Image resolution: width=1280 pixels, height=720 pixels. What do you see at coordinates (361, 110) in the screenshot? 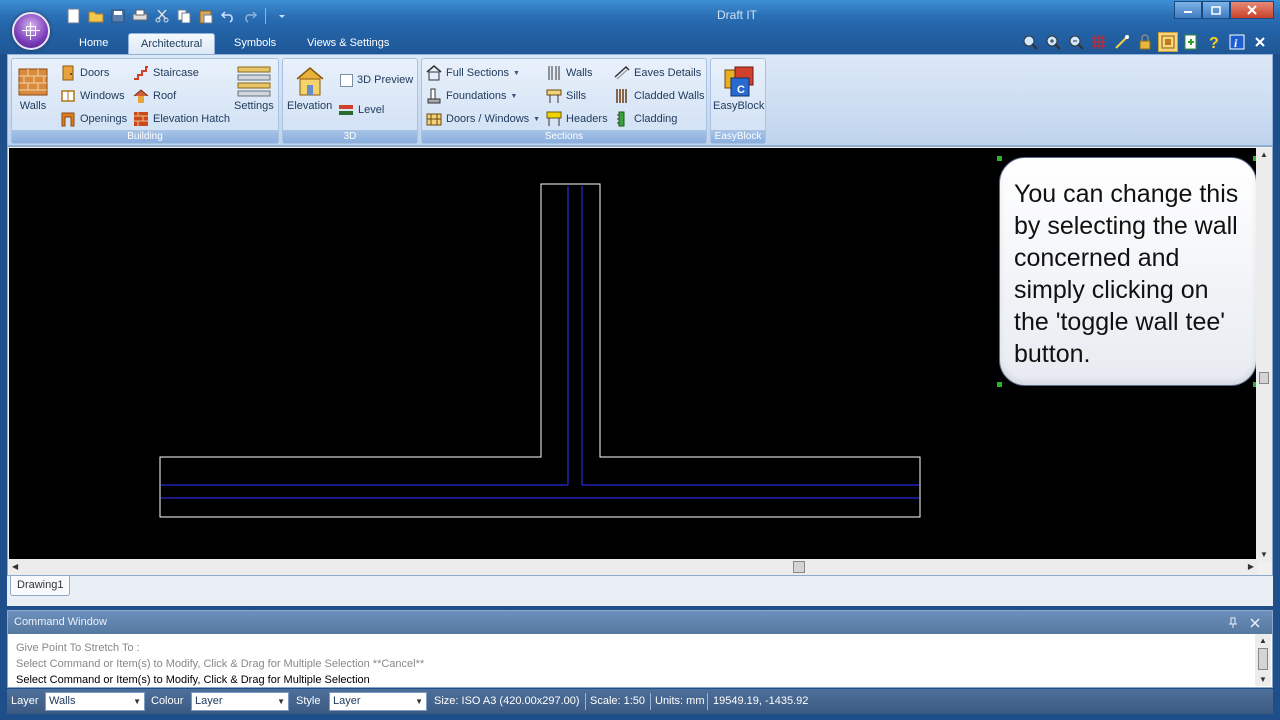
I see `level-button: Level` at bounding box center [361, 110].